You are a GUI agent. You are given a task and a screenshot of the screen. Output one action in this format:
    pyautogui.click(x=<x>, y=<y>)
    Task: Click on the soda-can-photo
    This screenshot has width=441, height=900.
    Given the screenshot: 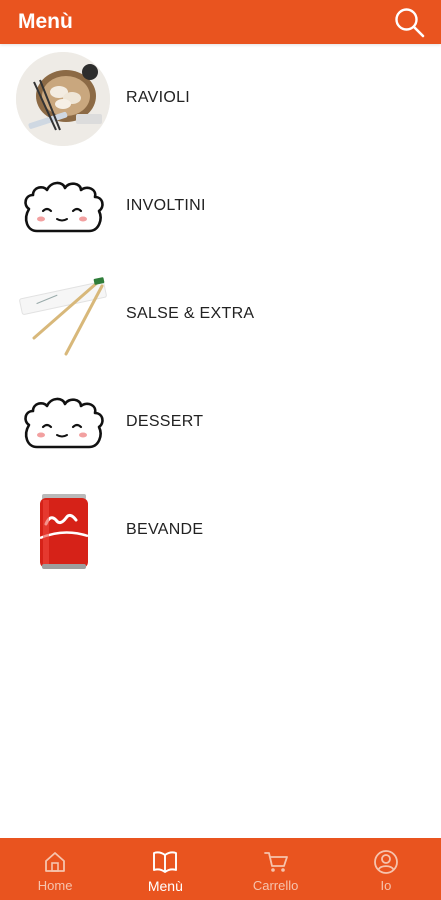 What is the action you would take?
    pyautogui.click(x=63, y=531)
    